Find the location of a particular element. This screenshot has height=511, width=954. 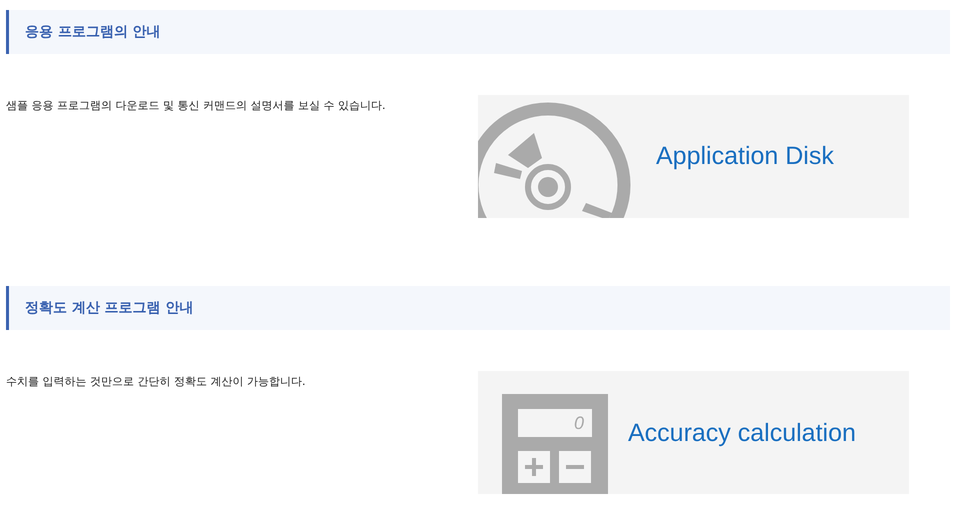

minus-key-icon is located at coordinates (575, 467).